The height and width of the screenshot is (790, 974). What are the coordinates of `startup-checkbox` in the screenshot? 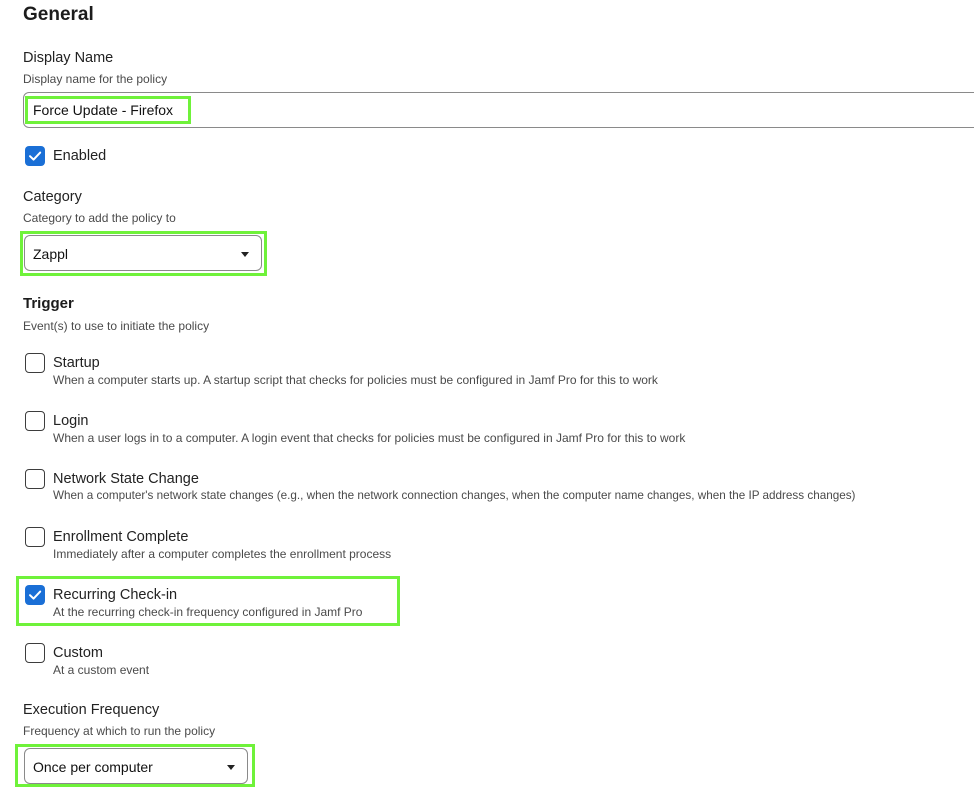 It's located at (35, 363).